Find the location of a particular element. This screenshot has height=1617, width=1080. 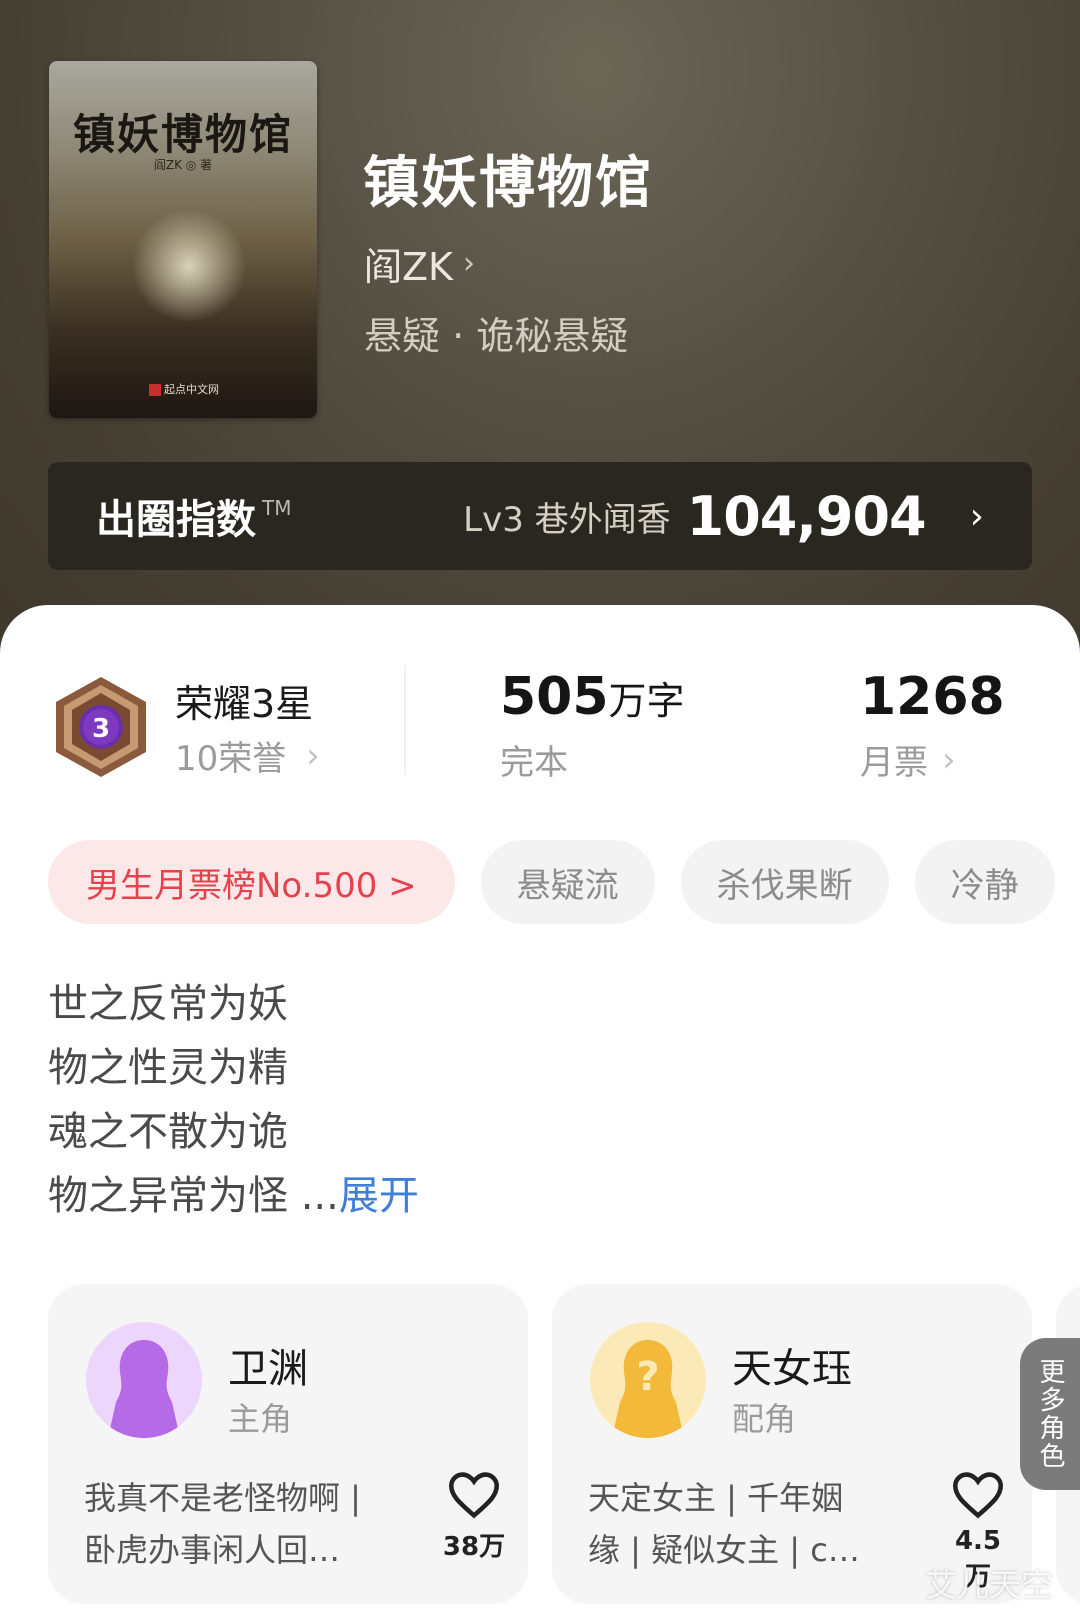

book-genre: 悬疑 · 诡秘悬疑 is located at coordinates (496, 336).